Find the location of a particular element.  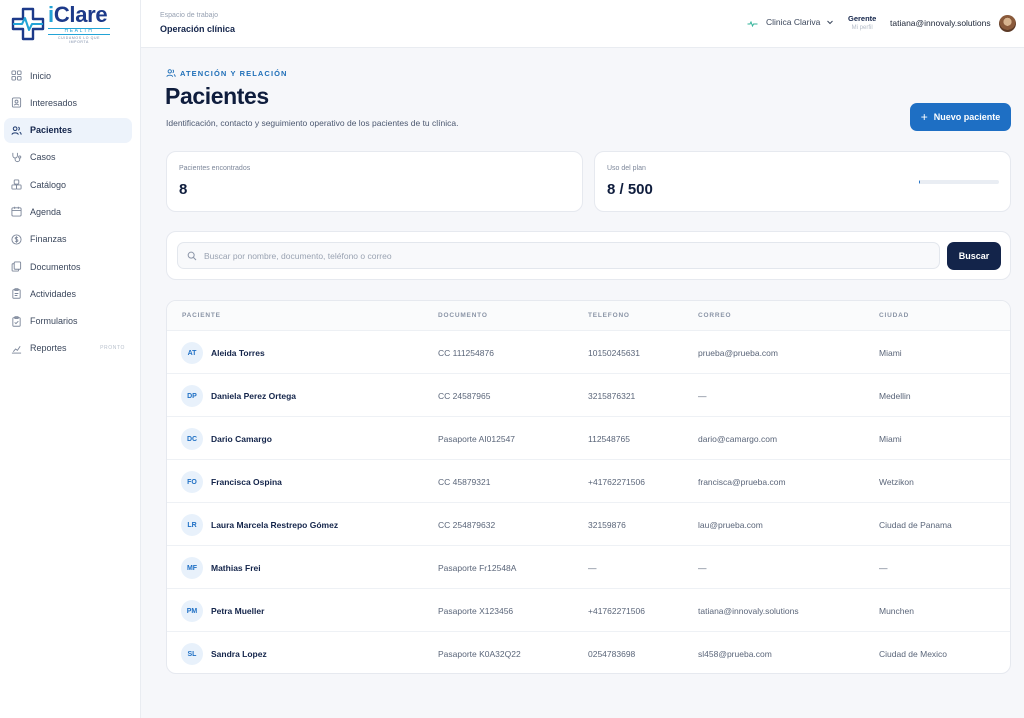

dollar-circle-icon is located at coordinates (16, 239).